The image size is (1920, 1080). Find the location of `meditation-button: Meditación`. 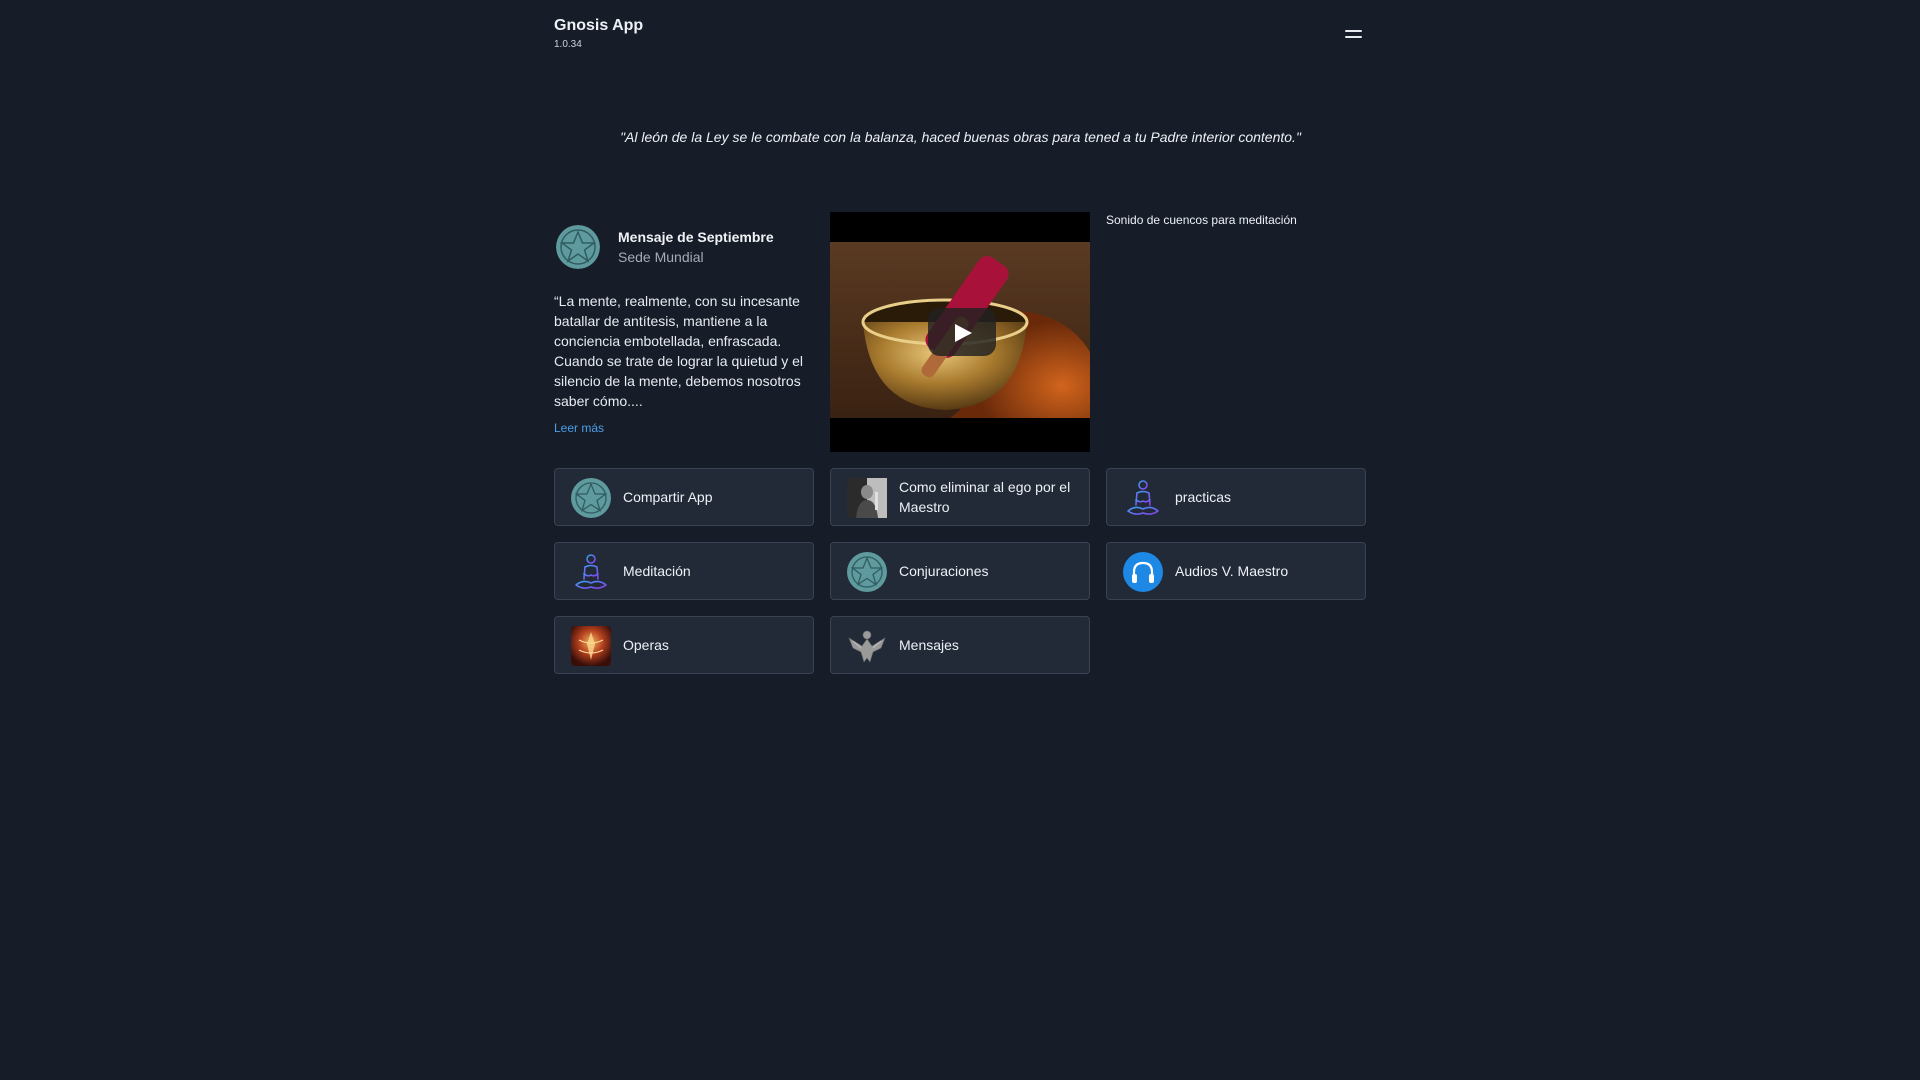

meditation-button: Meditación is located at coordinates (684, 571).